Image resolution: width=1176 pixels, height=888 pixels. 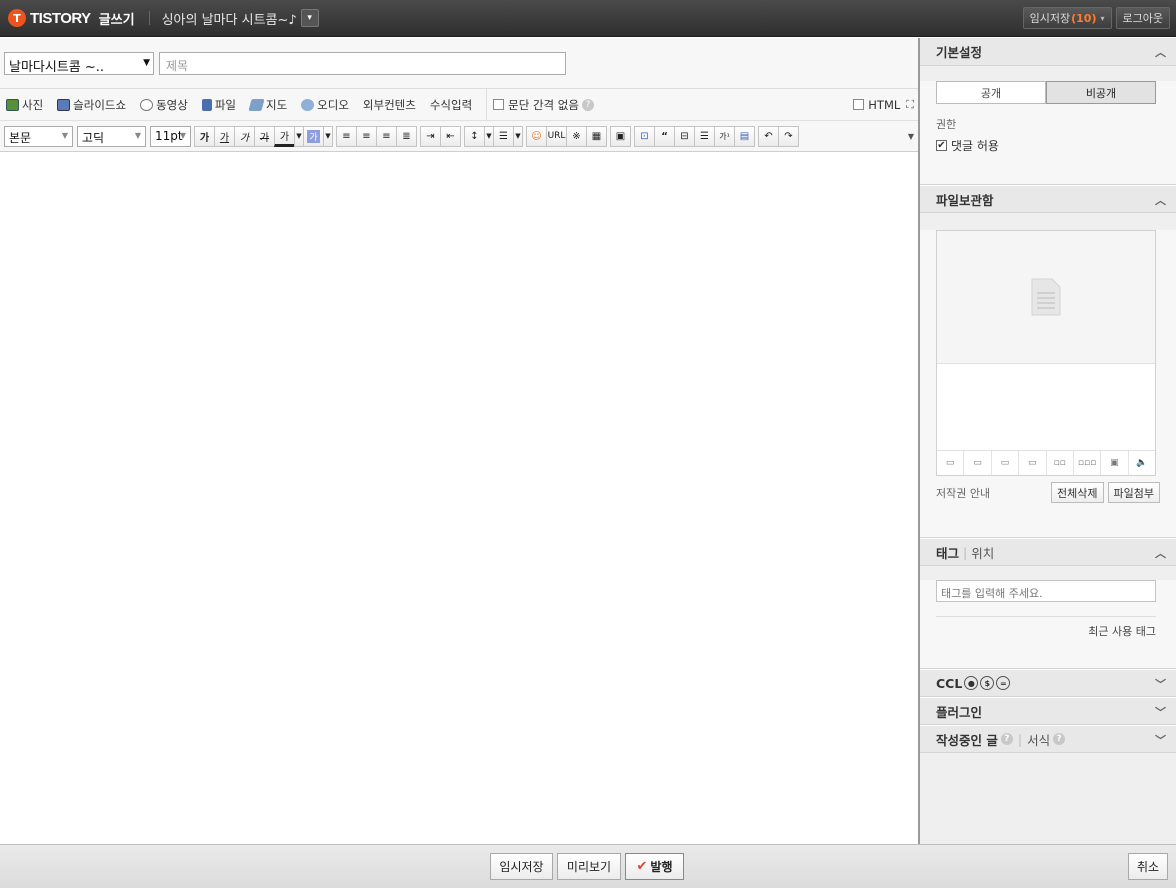 What do you see at coordinates (536, 136) in the screenshot?
I see `emoticon-button: ☺` at bounding box center [536, 136].